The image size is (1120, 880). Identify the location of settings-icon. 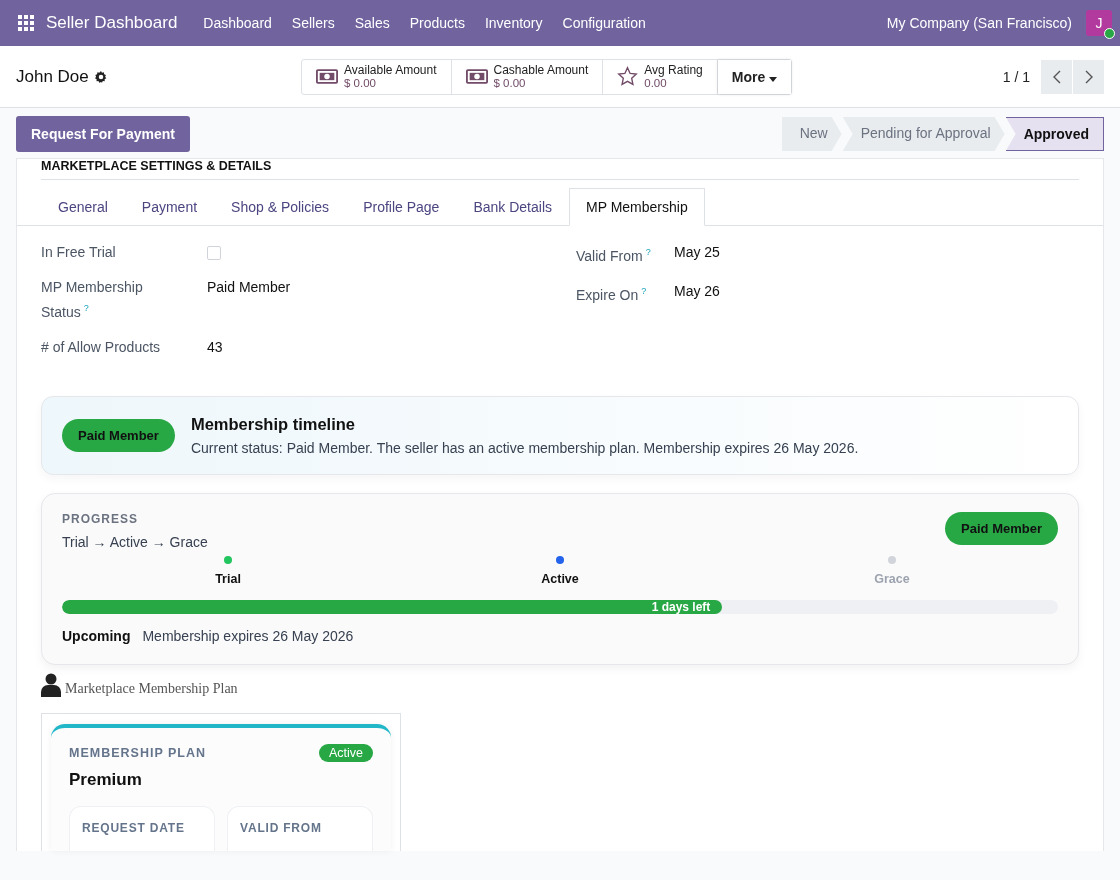
(100, 76).